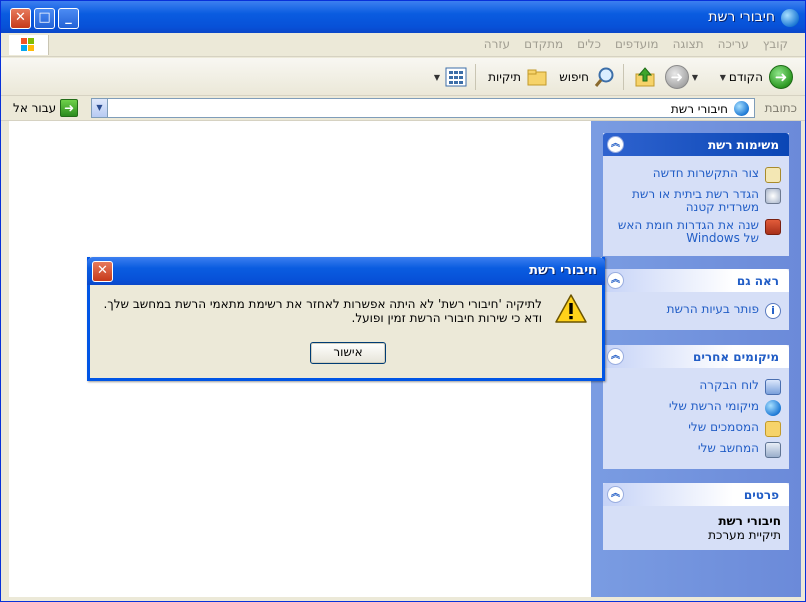 The image size is (806, 602). I want to click on toolbar: ➜ הקודם ▼ ▼ ➜ חיפוש תיקיות ▼, so click(403, 77).